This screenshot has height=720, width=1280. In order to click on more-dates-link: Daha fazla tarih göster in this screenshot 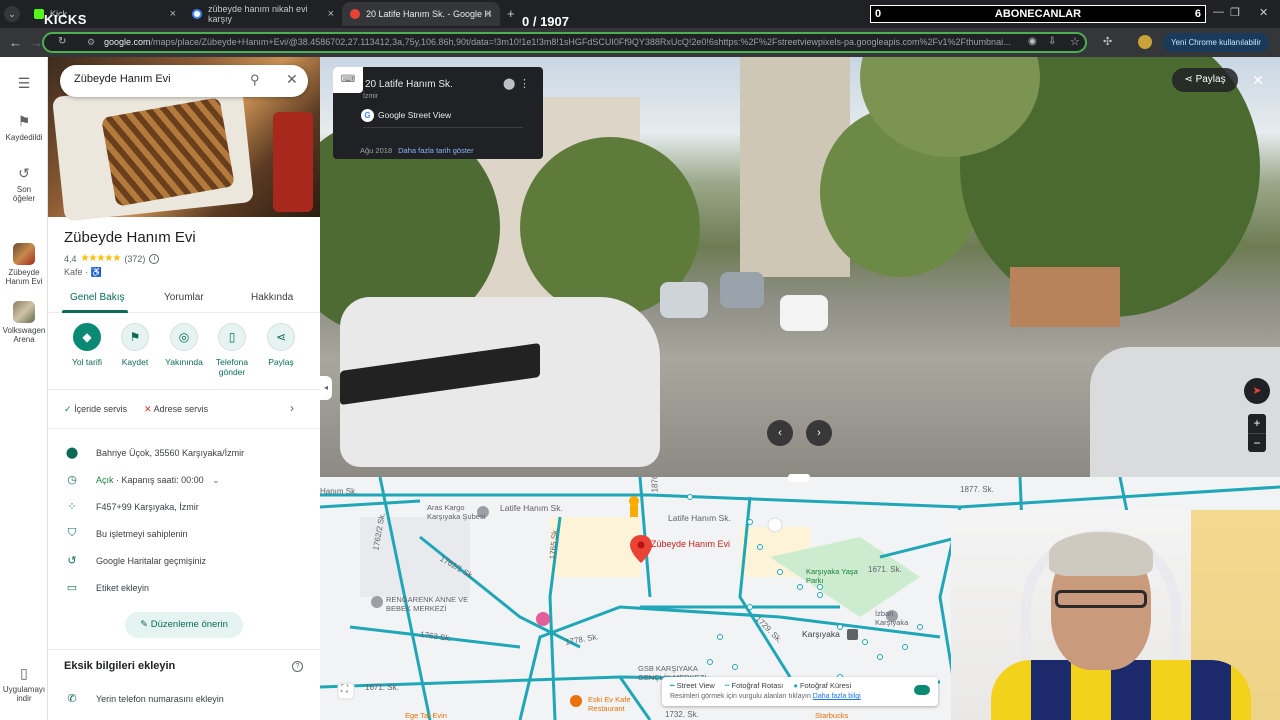, I will do `click(435, 150)`.